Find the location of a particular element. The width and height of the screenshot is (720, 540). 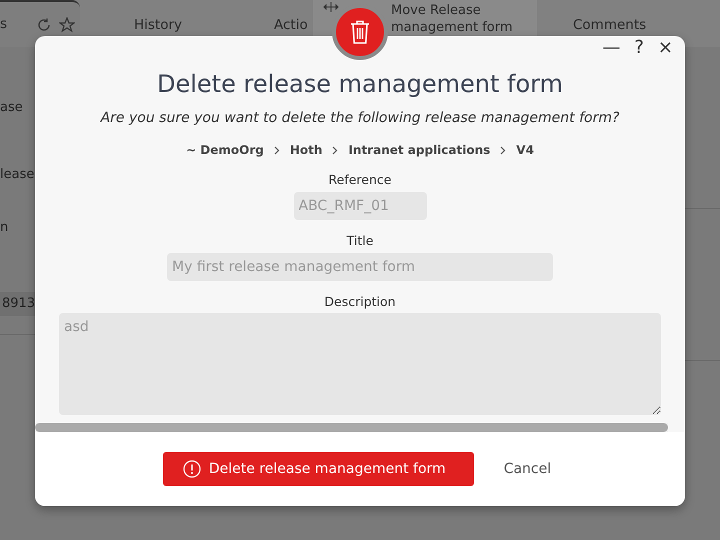

close-button: × is located at coordinates (665, 48).